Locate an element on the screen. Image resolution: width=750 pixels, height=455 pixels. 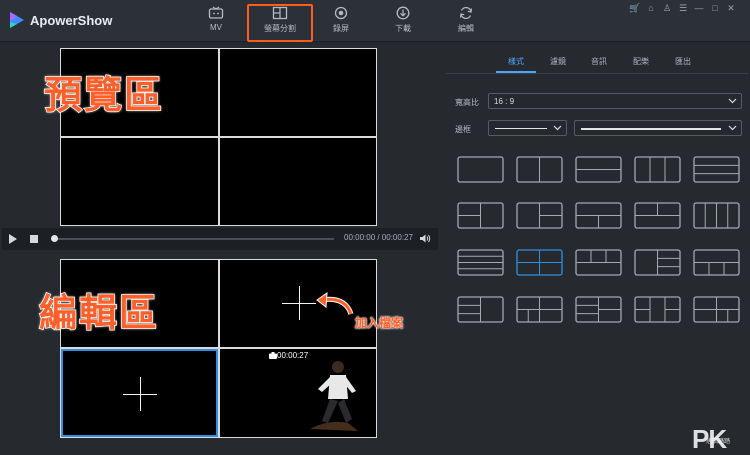
aspect-ratio-value: 16 : 9 is located at coordinates (504, 101).